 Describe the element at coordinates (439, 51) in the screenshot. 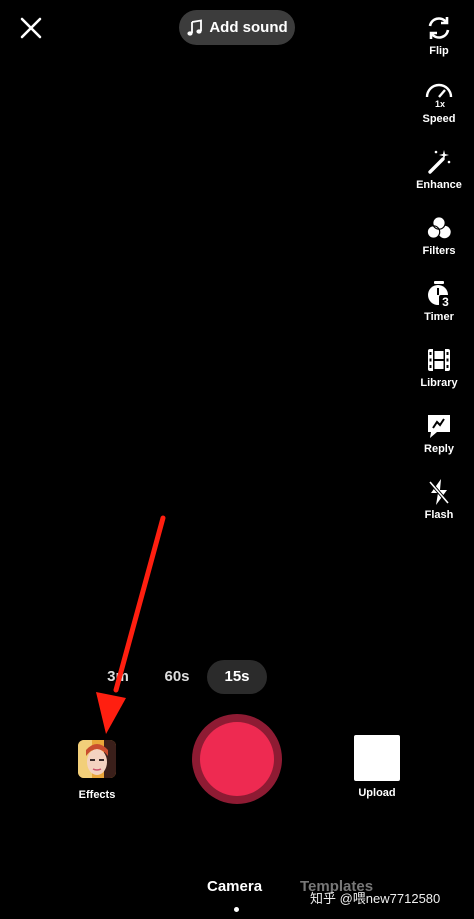

I see `flip-label: Flip` at that location.